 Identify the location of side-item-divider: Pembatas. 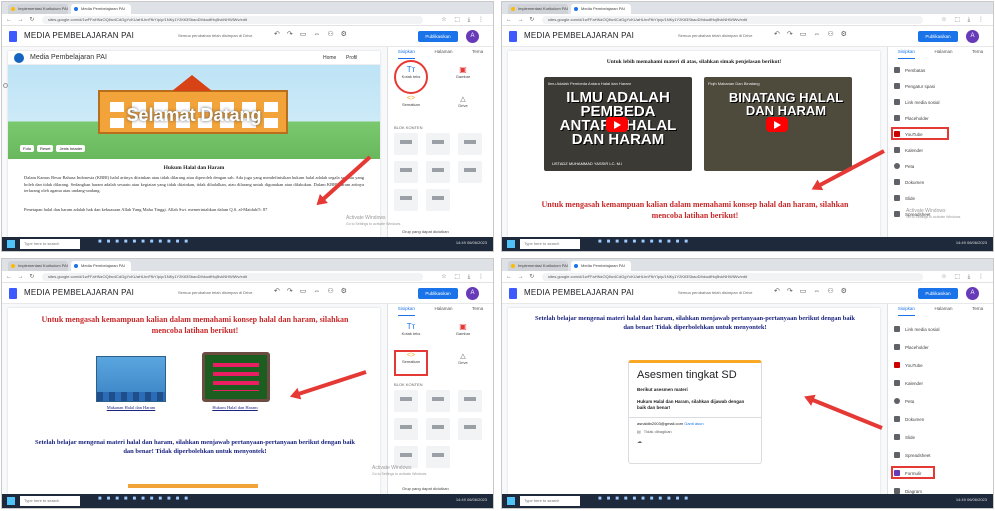
(909, 70).